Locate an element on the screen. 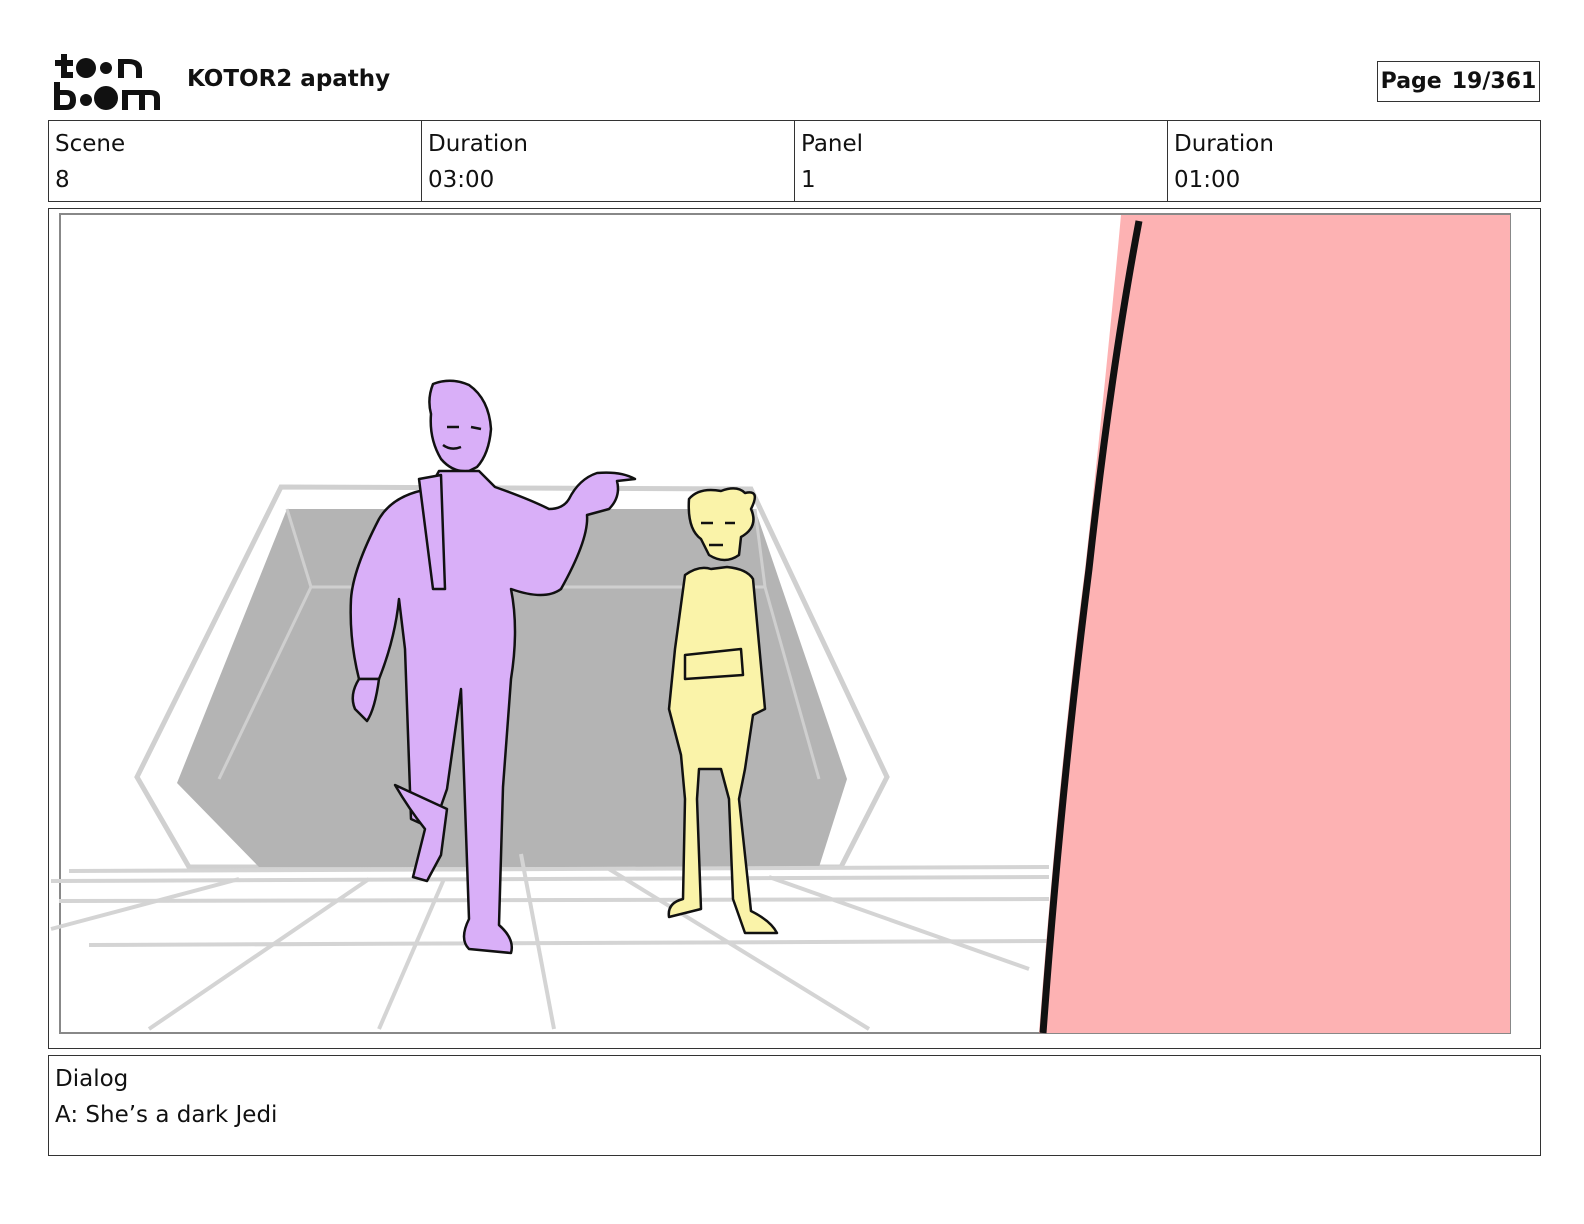 The width and height of the screenshot is (1584, 1224). page-label: Page is located at coordinates (1411, 81).